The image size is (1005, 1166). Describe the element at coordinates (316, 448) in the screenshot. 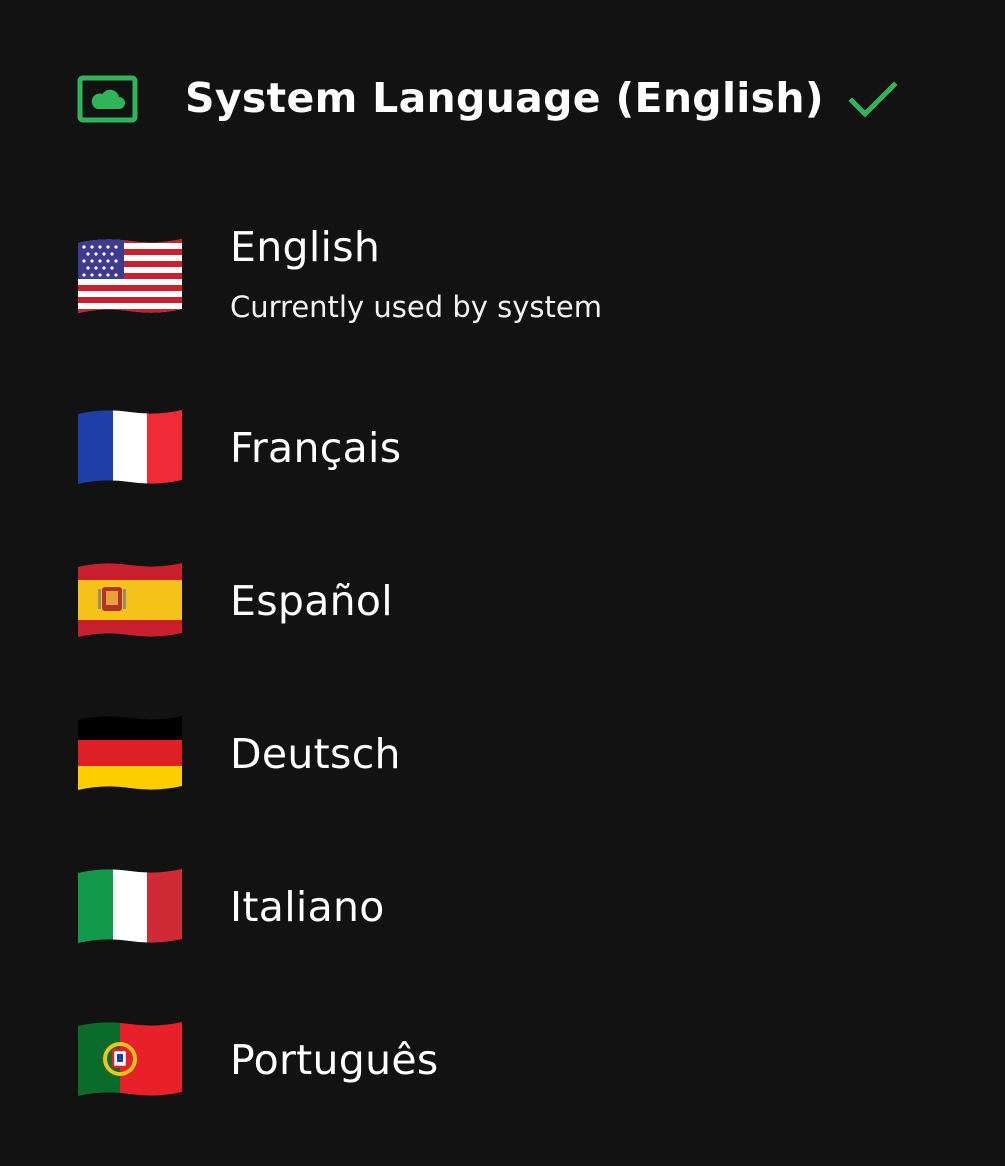

I see `language-name: Français` at that location.